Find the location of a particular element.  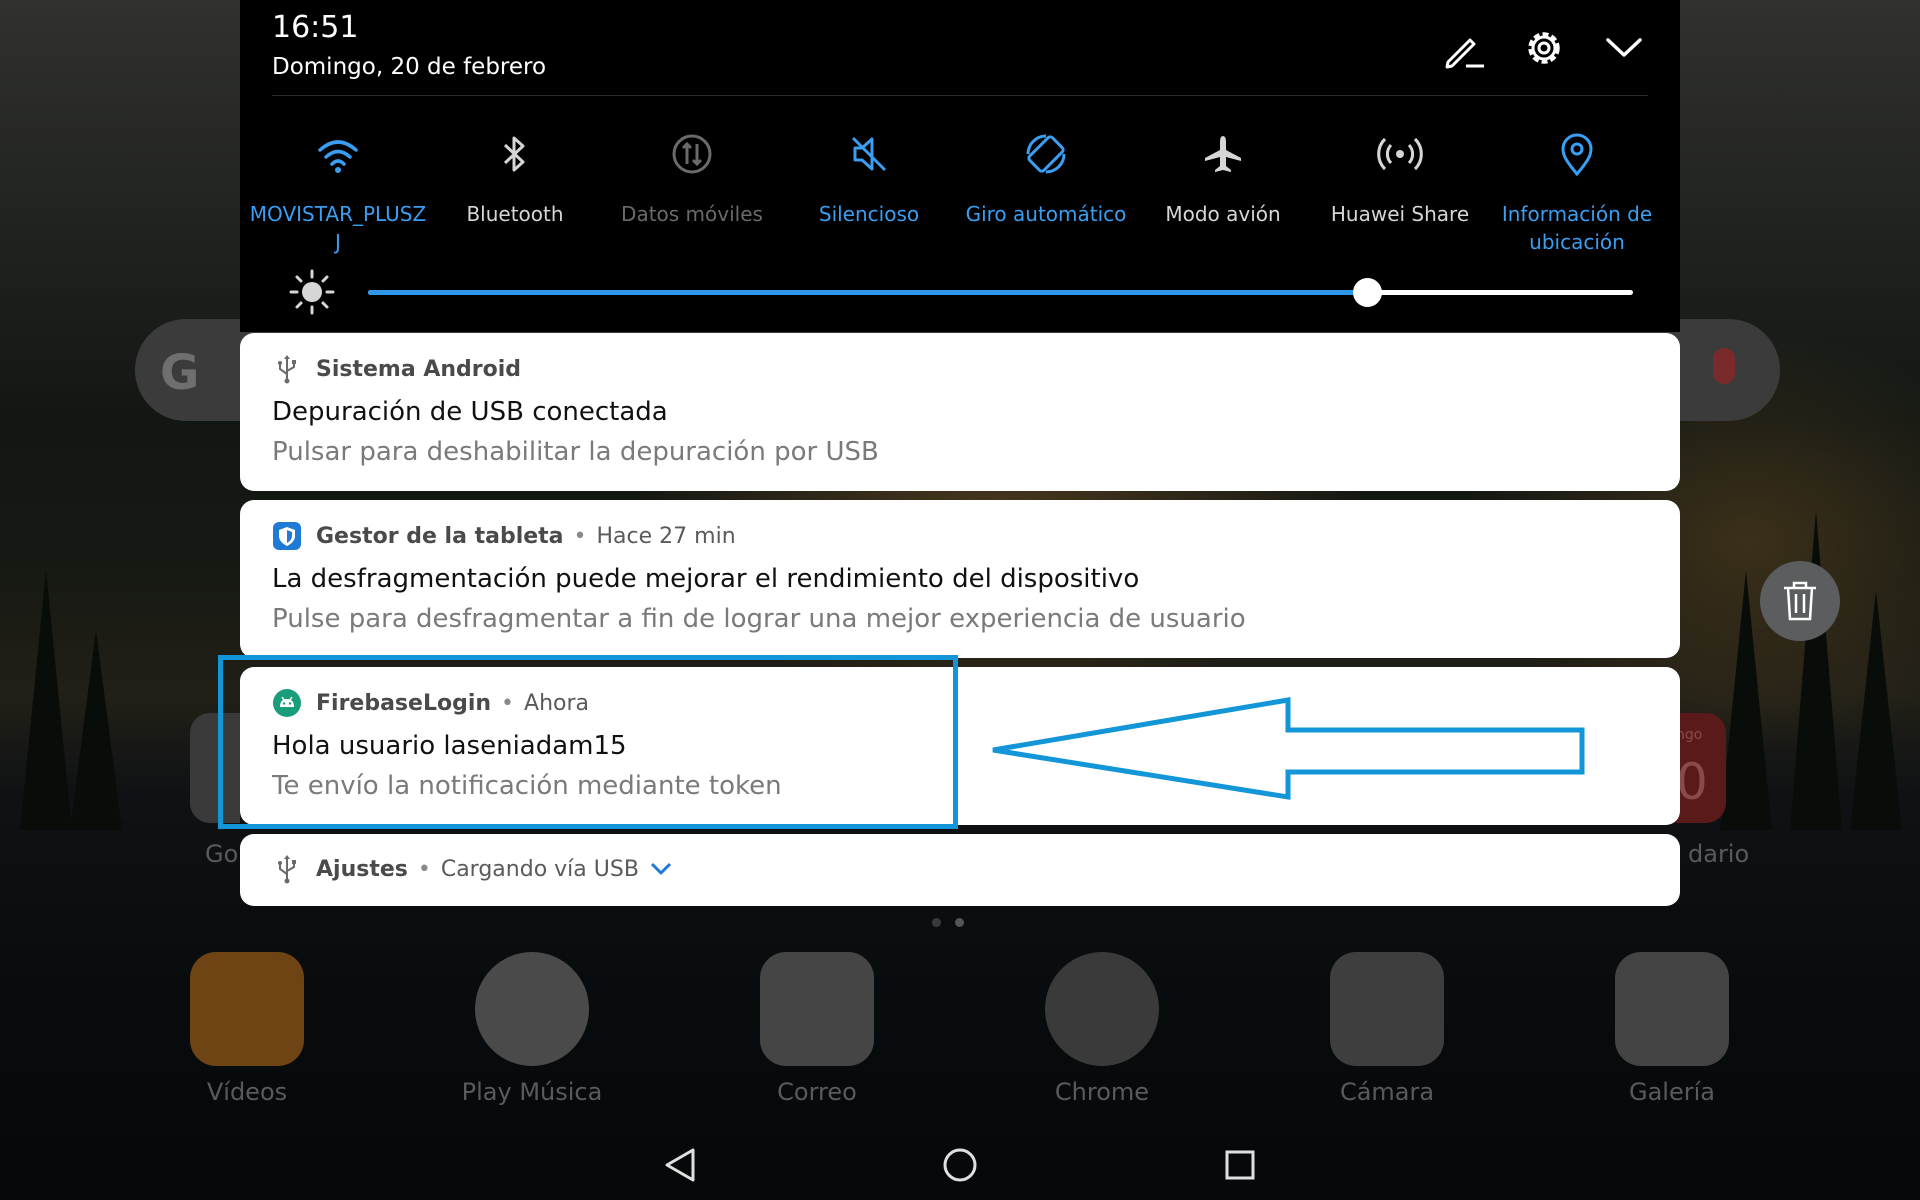

notification-app-name: Sistema Android is located at coordinates (419, 369).